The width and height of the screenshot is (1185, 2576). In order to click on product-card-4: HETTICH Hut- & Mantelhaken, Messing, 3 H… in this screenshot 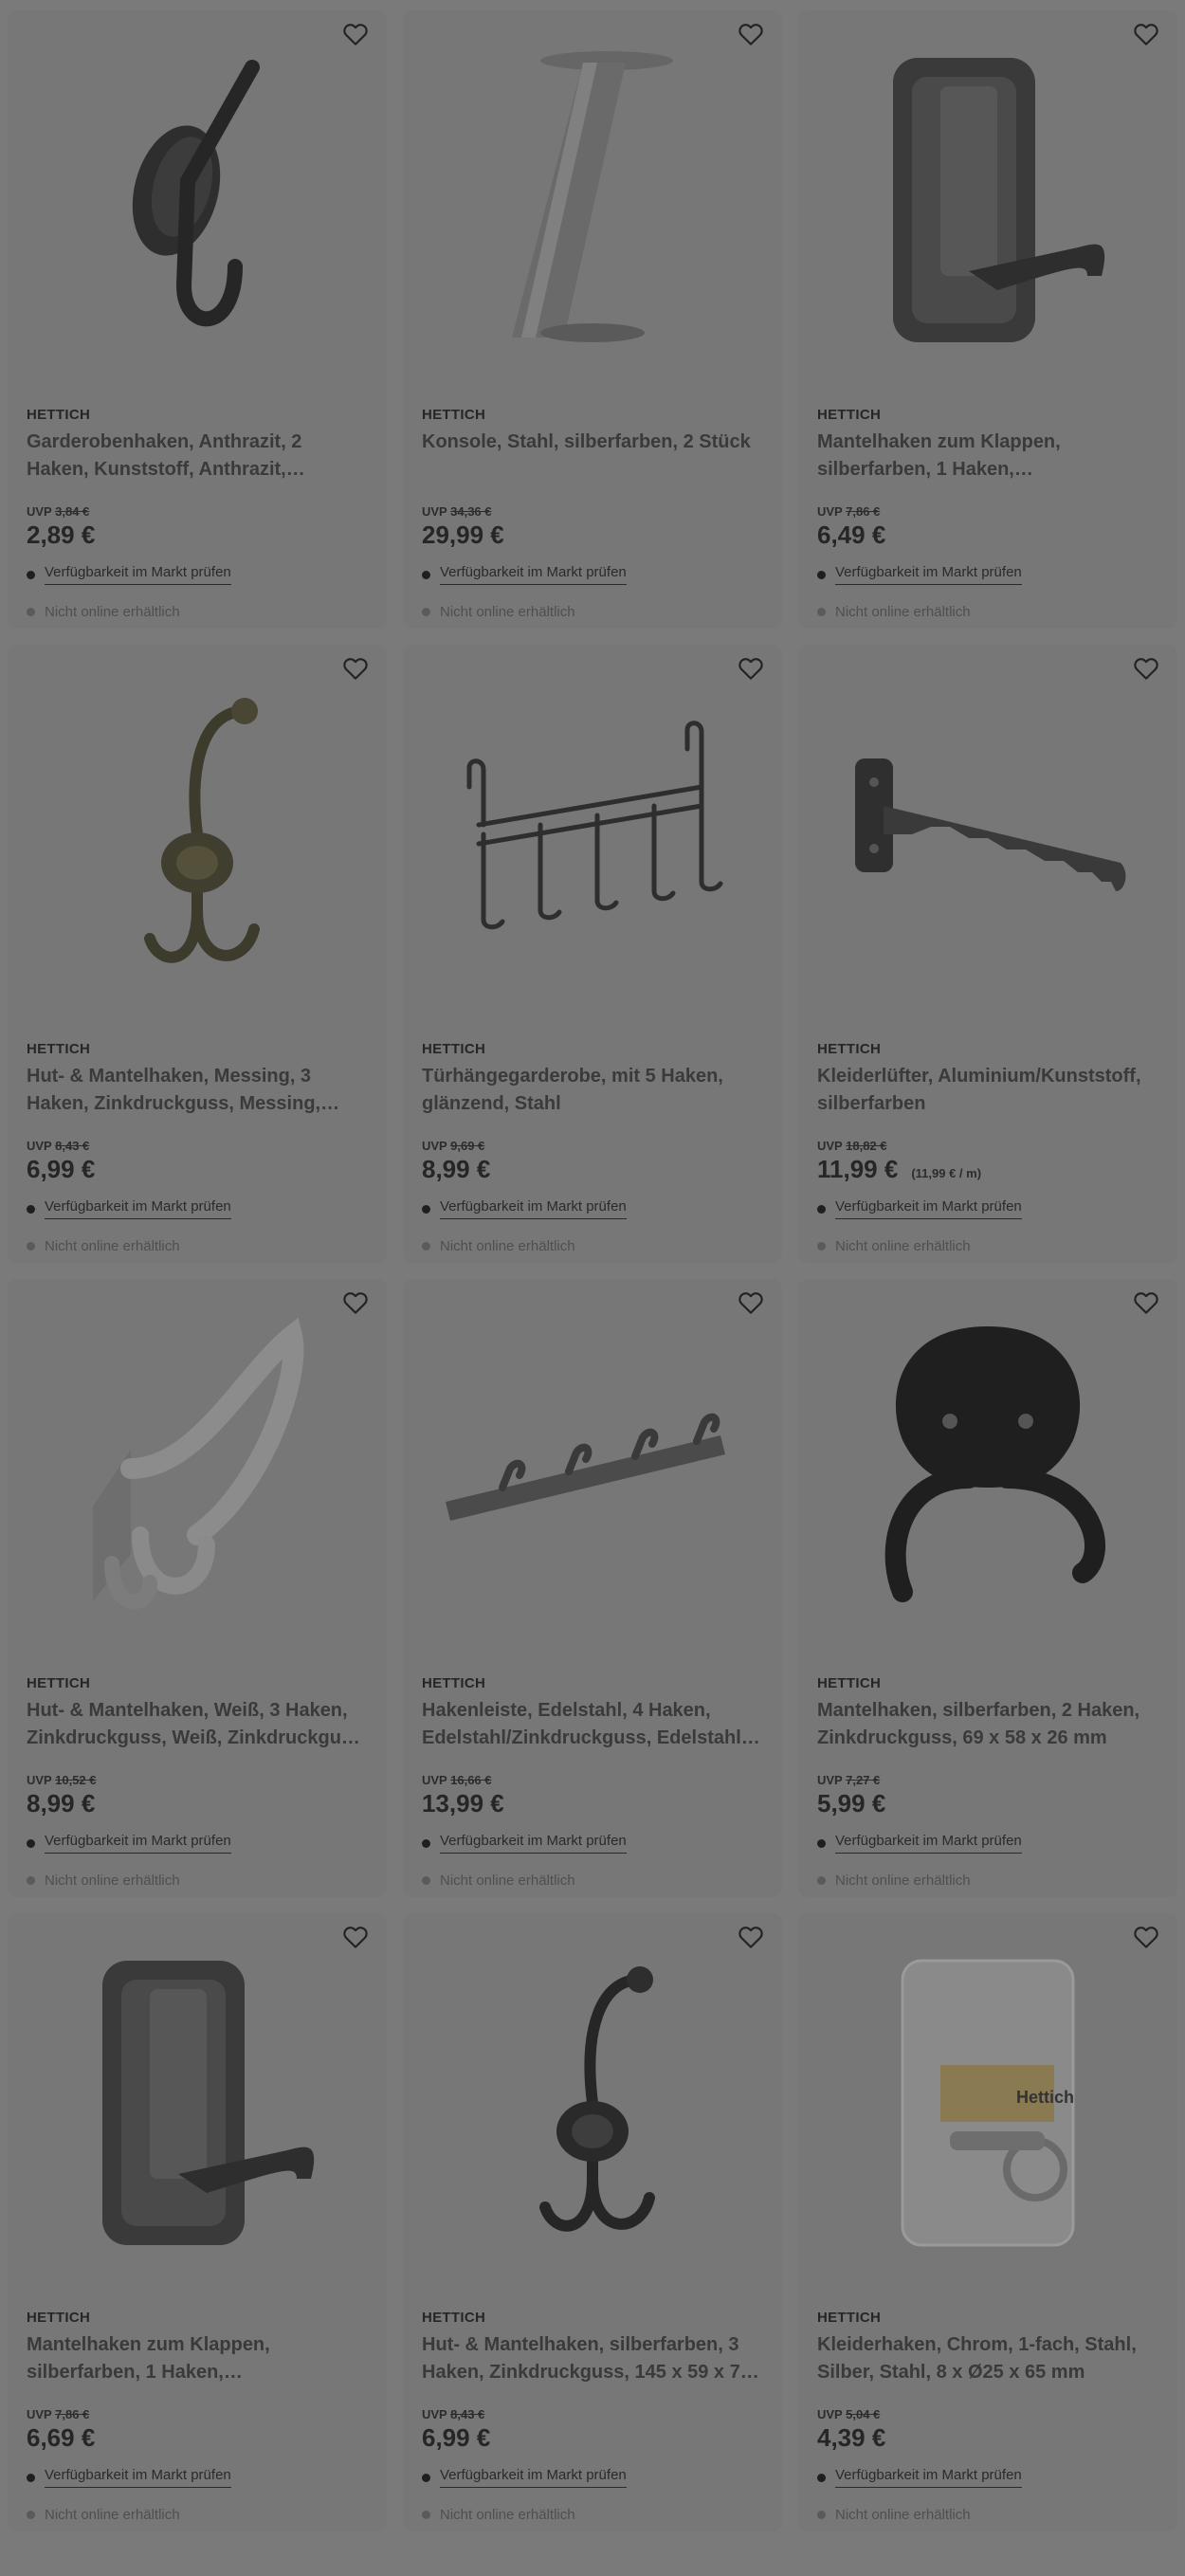, I will do `click(197, 954)`.